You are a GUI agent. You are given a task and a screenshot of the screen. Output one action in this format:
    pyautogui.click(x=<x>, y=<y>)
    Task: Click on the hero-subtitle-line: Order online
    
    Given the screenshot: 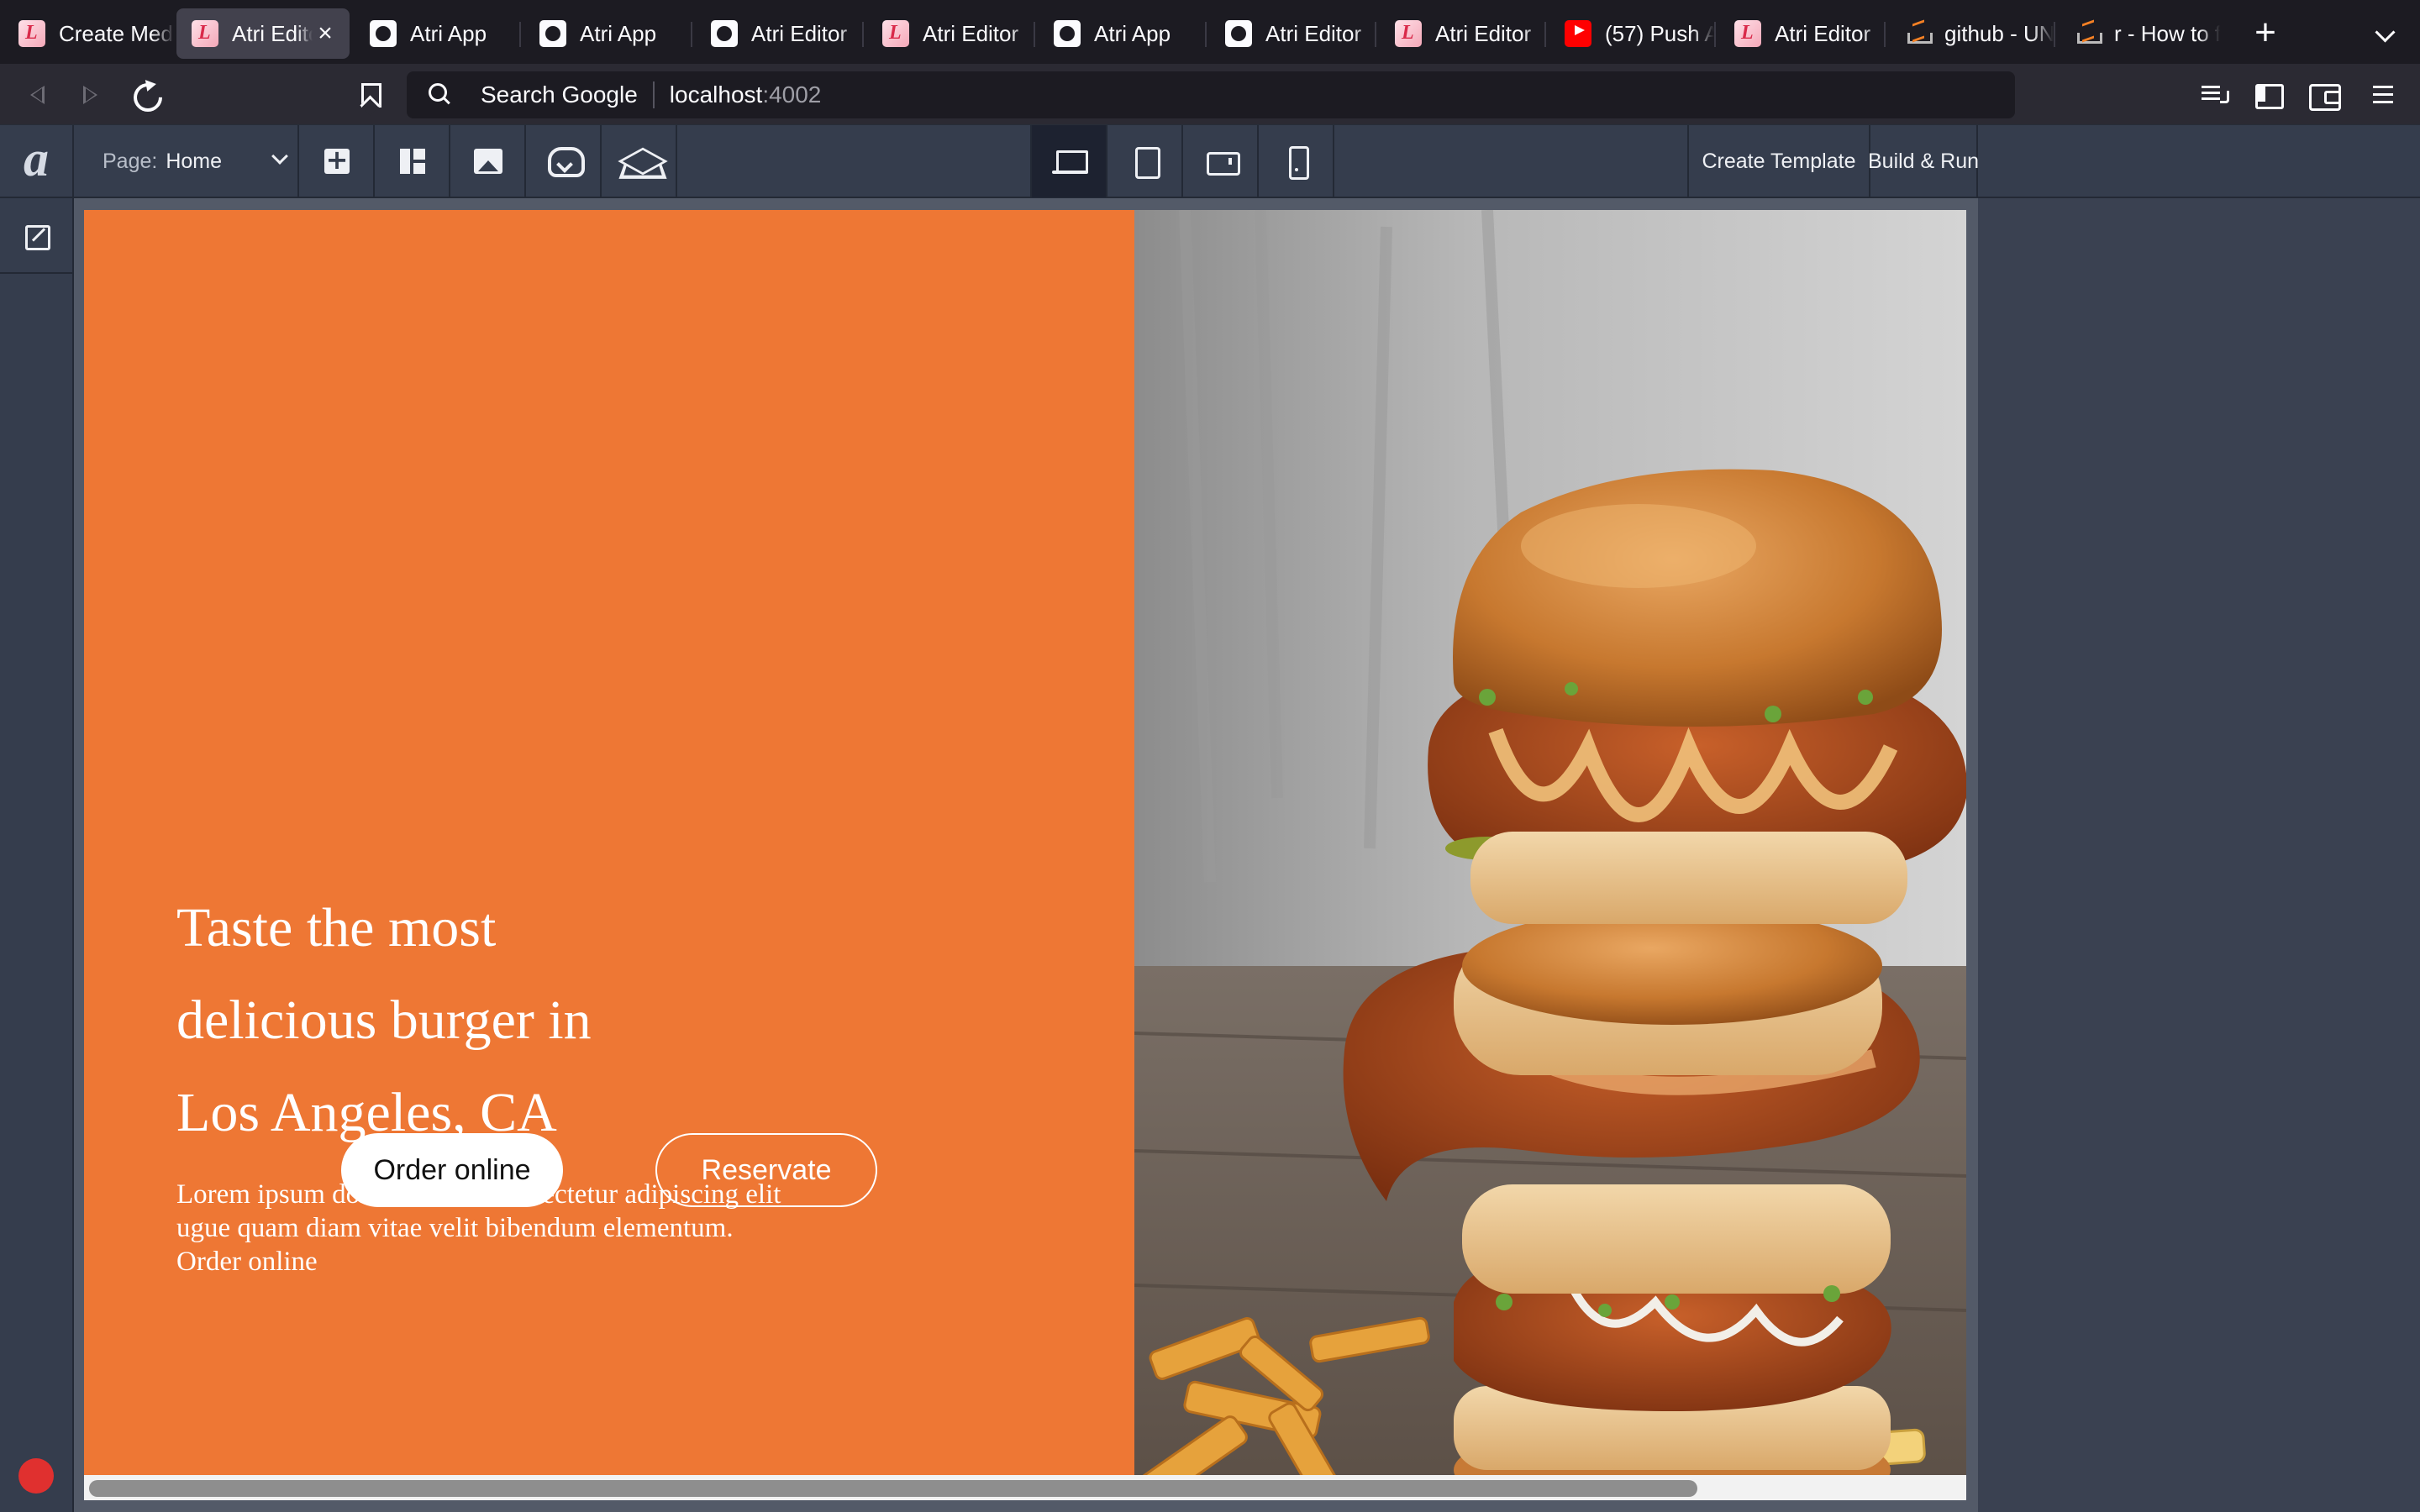 What is the action you would take?
    pyautogui.click(x=247, y=1262)
    